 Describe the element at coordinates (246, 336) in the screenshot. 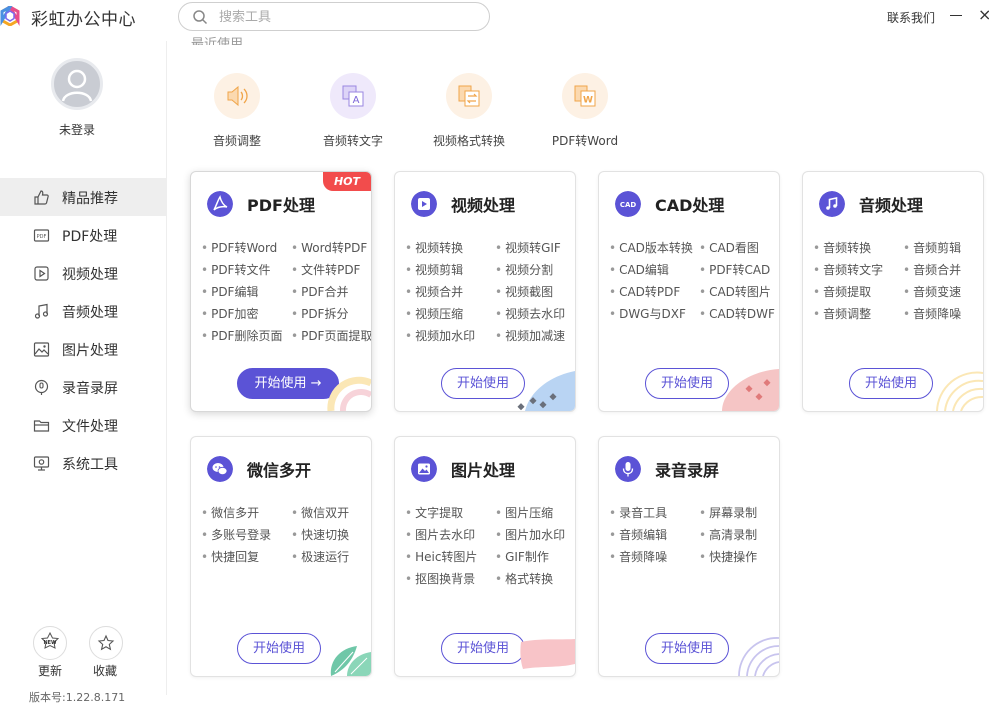

I see `feature-item: PDF删除页面` at that location.